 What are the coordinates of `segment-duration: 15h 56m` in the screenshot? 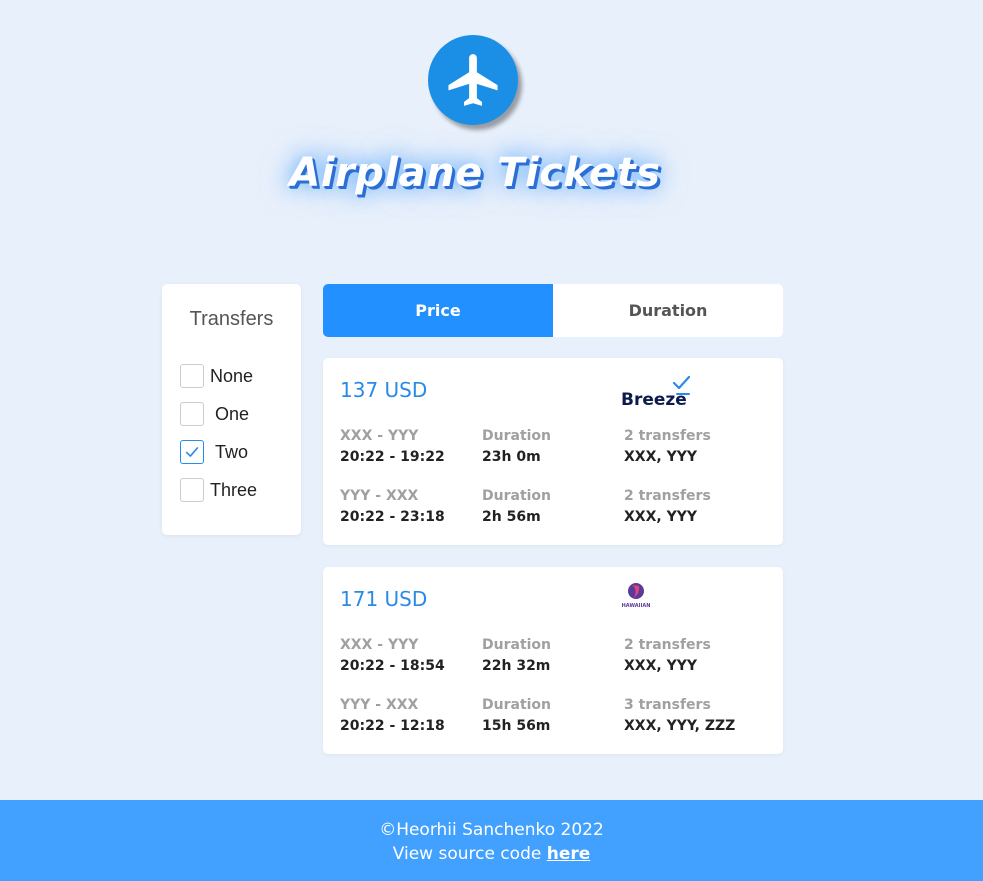 It's located at (516, 726).